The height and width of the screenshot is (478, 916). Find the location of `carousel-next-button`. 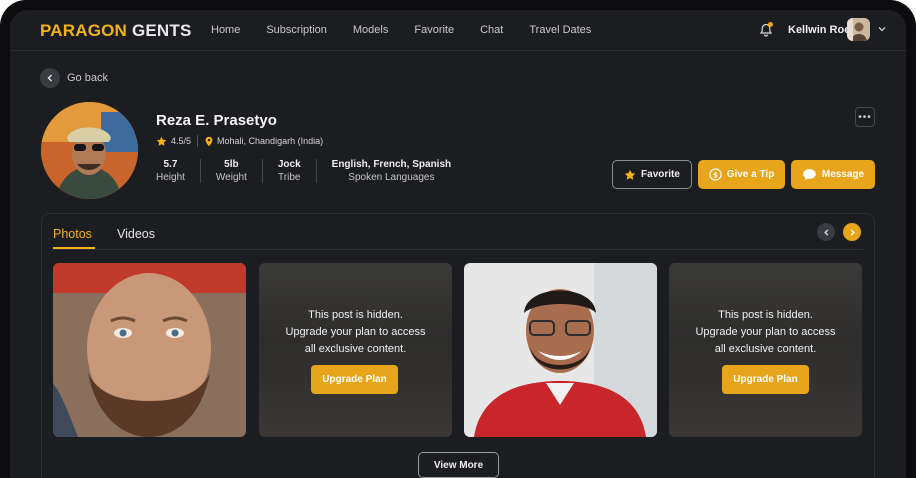

carousel-next-button is located at coordinates (852, 232).